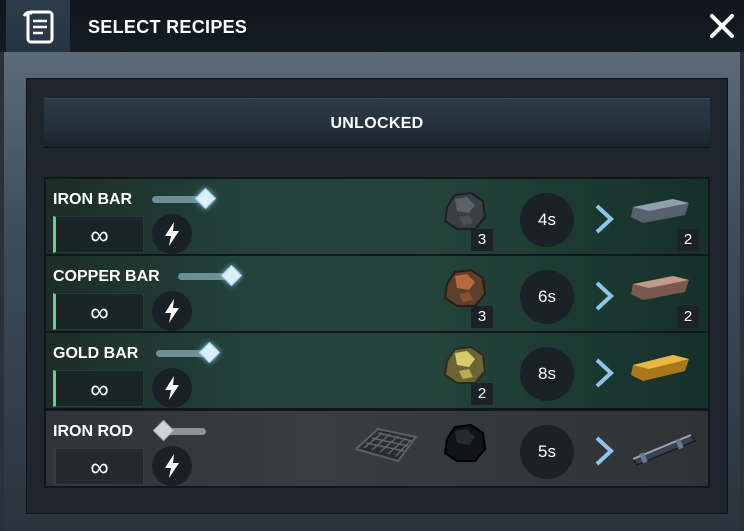  What do you see at coordinates (660, 211) in the screenshot?
I see `iron-bar-icon` at bounding box center [660, 211].